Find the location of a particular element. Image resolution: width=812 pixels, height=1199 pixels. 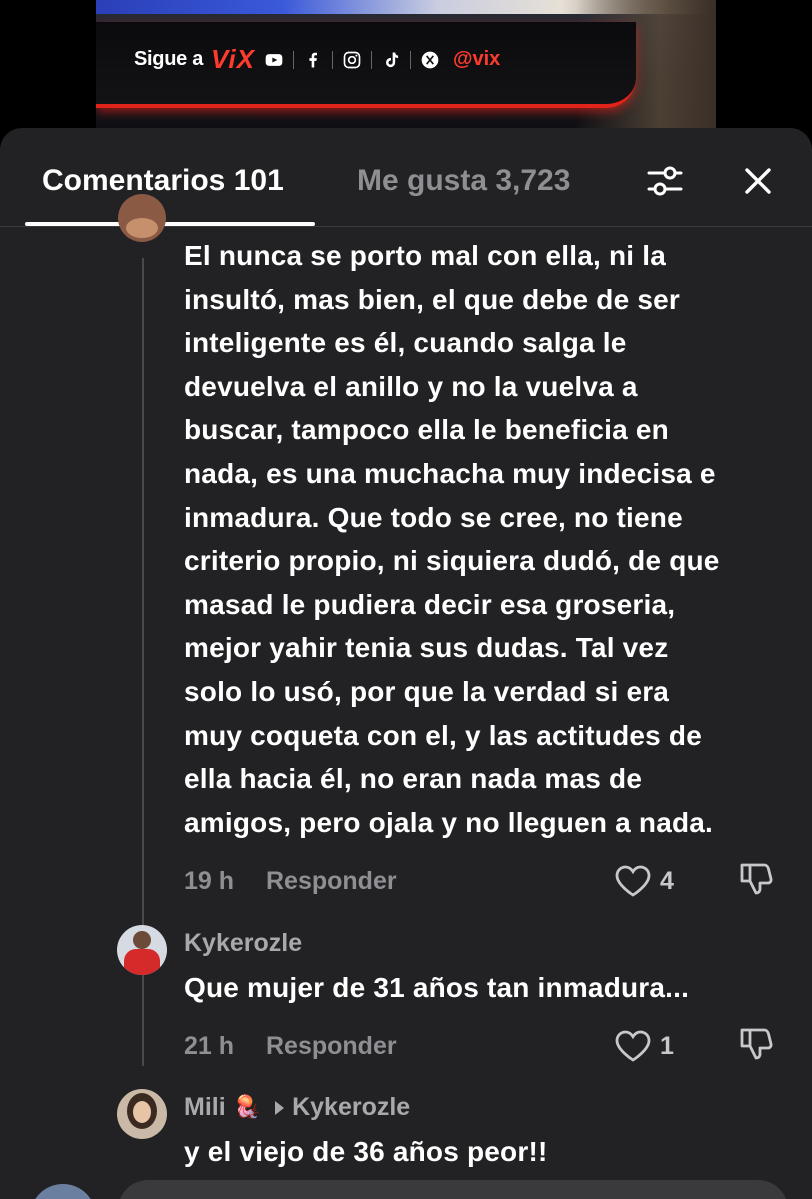

reply-arrow-icon is located at coordinates (280, 1107).